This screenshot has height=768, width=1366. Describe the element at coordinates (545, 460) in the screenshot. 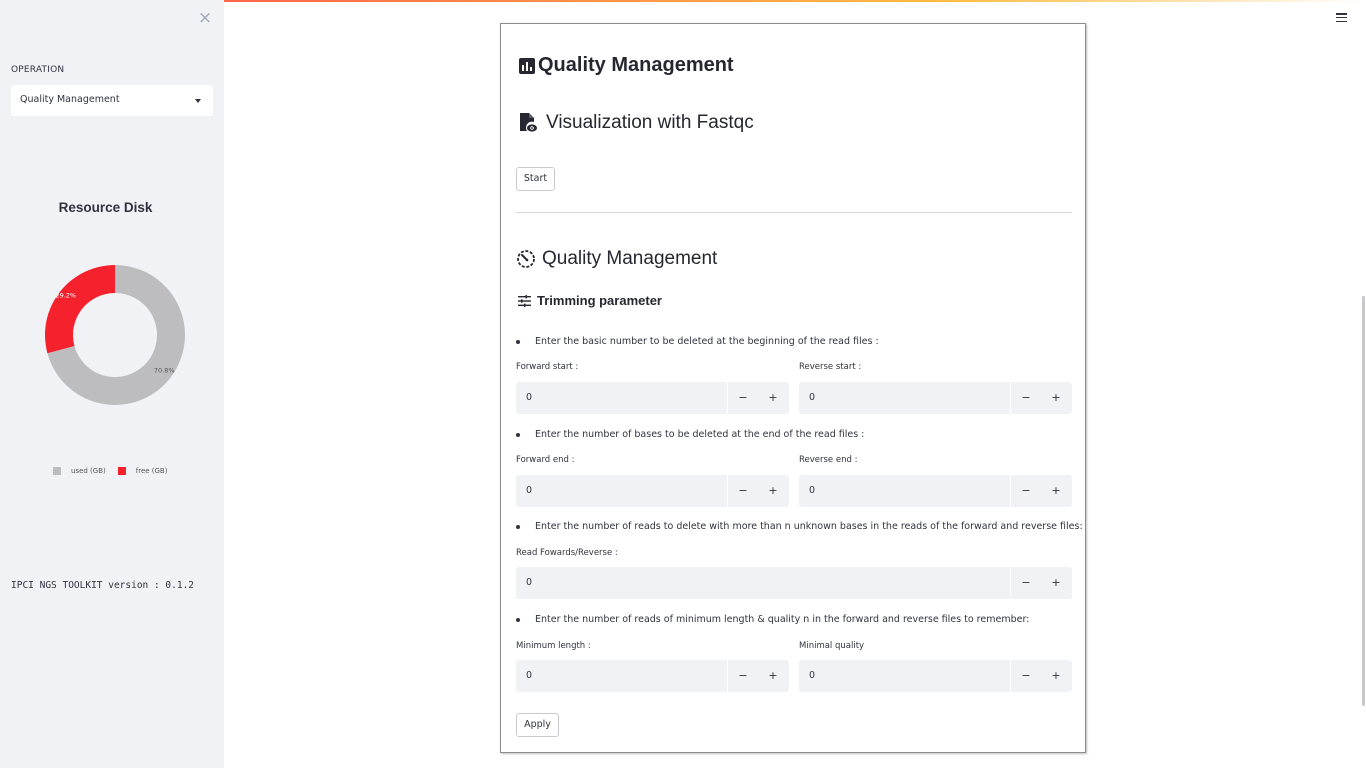

I see `forward-end-label: Forward end :` at that location.